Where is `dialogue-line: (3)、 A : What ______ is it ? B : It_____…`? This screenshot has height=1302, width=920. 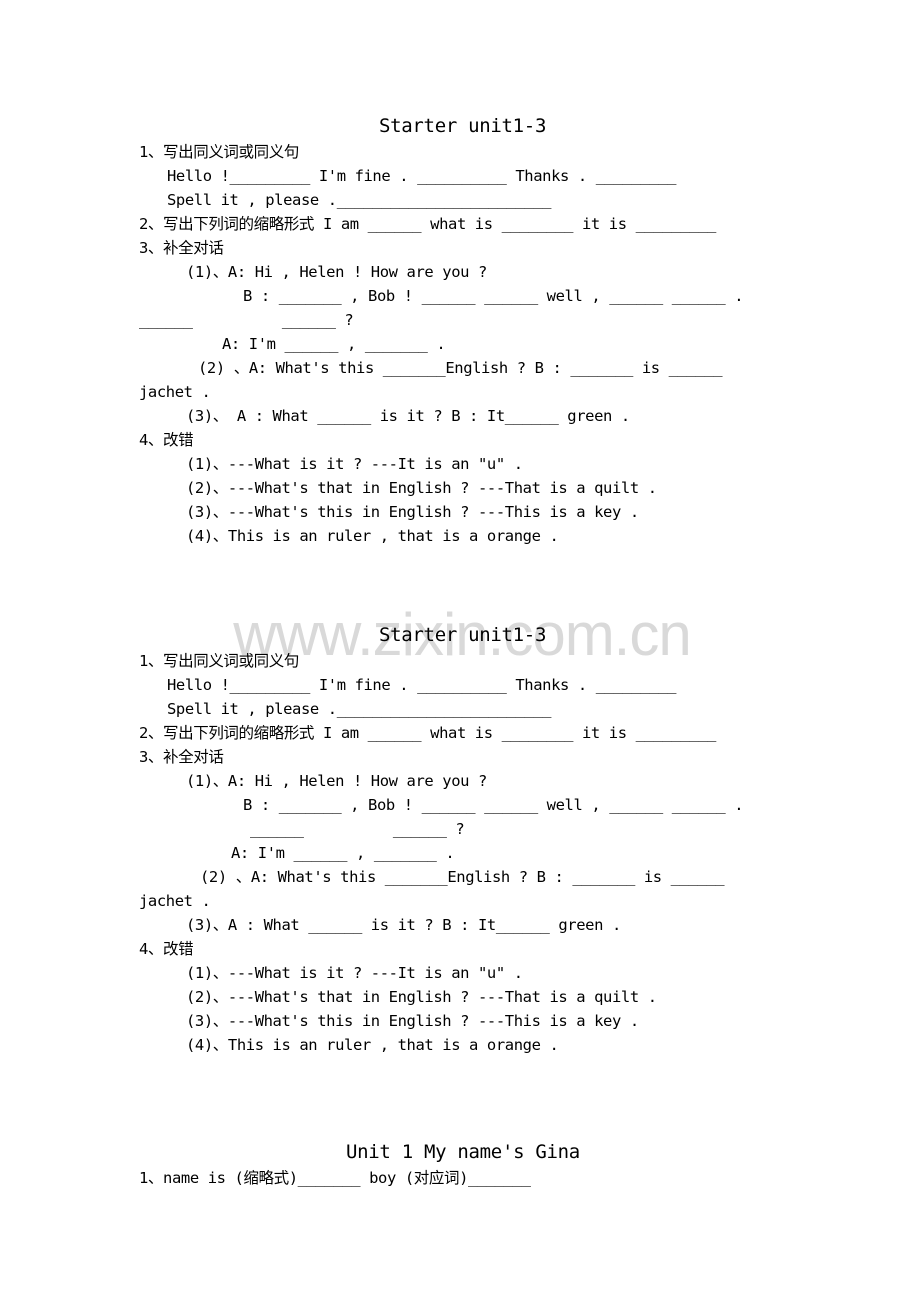 dialogue-line: (3)、 A : What ______ is it ? B : It_____… is located at coordinates (408, 416).